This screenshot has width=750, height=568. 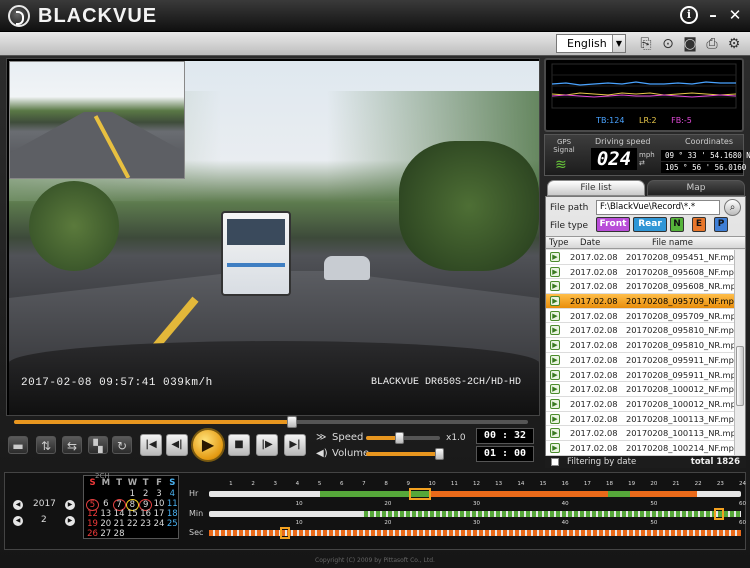 What do you see at coordinates (713, 15) in the screenshot?
I see `minimize-button: –` at bounding box center [713, 15].